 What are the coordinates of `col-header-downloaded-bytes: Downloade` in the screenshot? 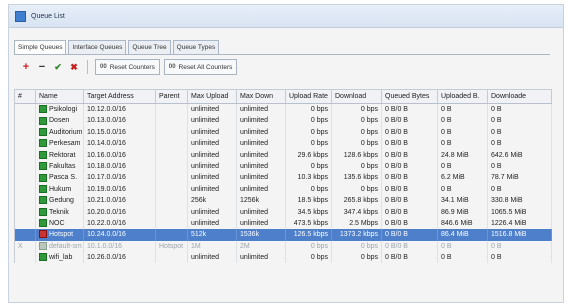 It's located at (520, 96).